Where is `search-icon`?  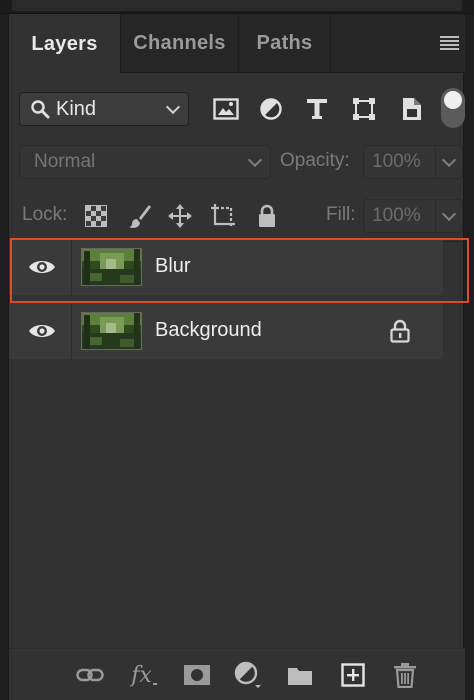 search-icon is located at coordinates (40, 109).